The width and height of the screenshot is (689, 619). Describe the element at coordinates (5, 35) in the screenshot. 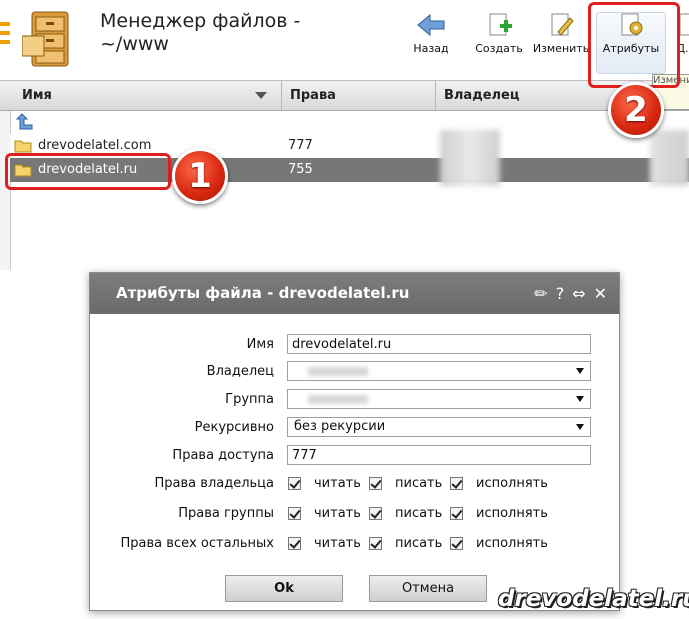

I see `menu-icon` at that location.